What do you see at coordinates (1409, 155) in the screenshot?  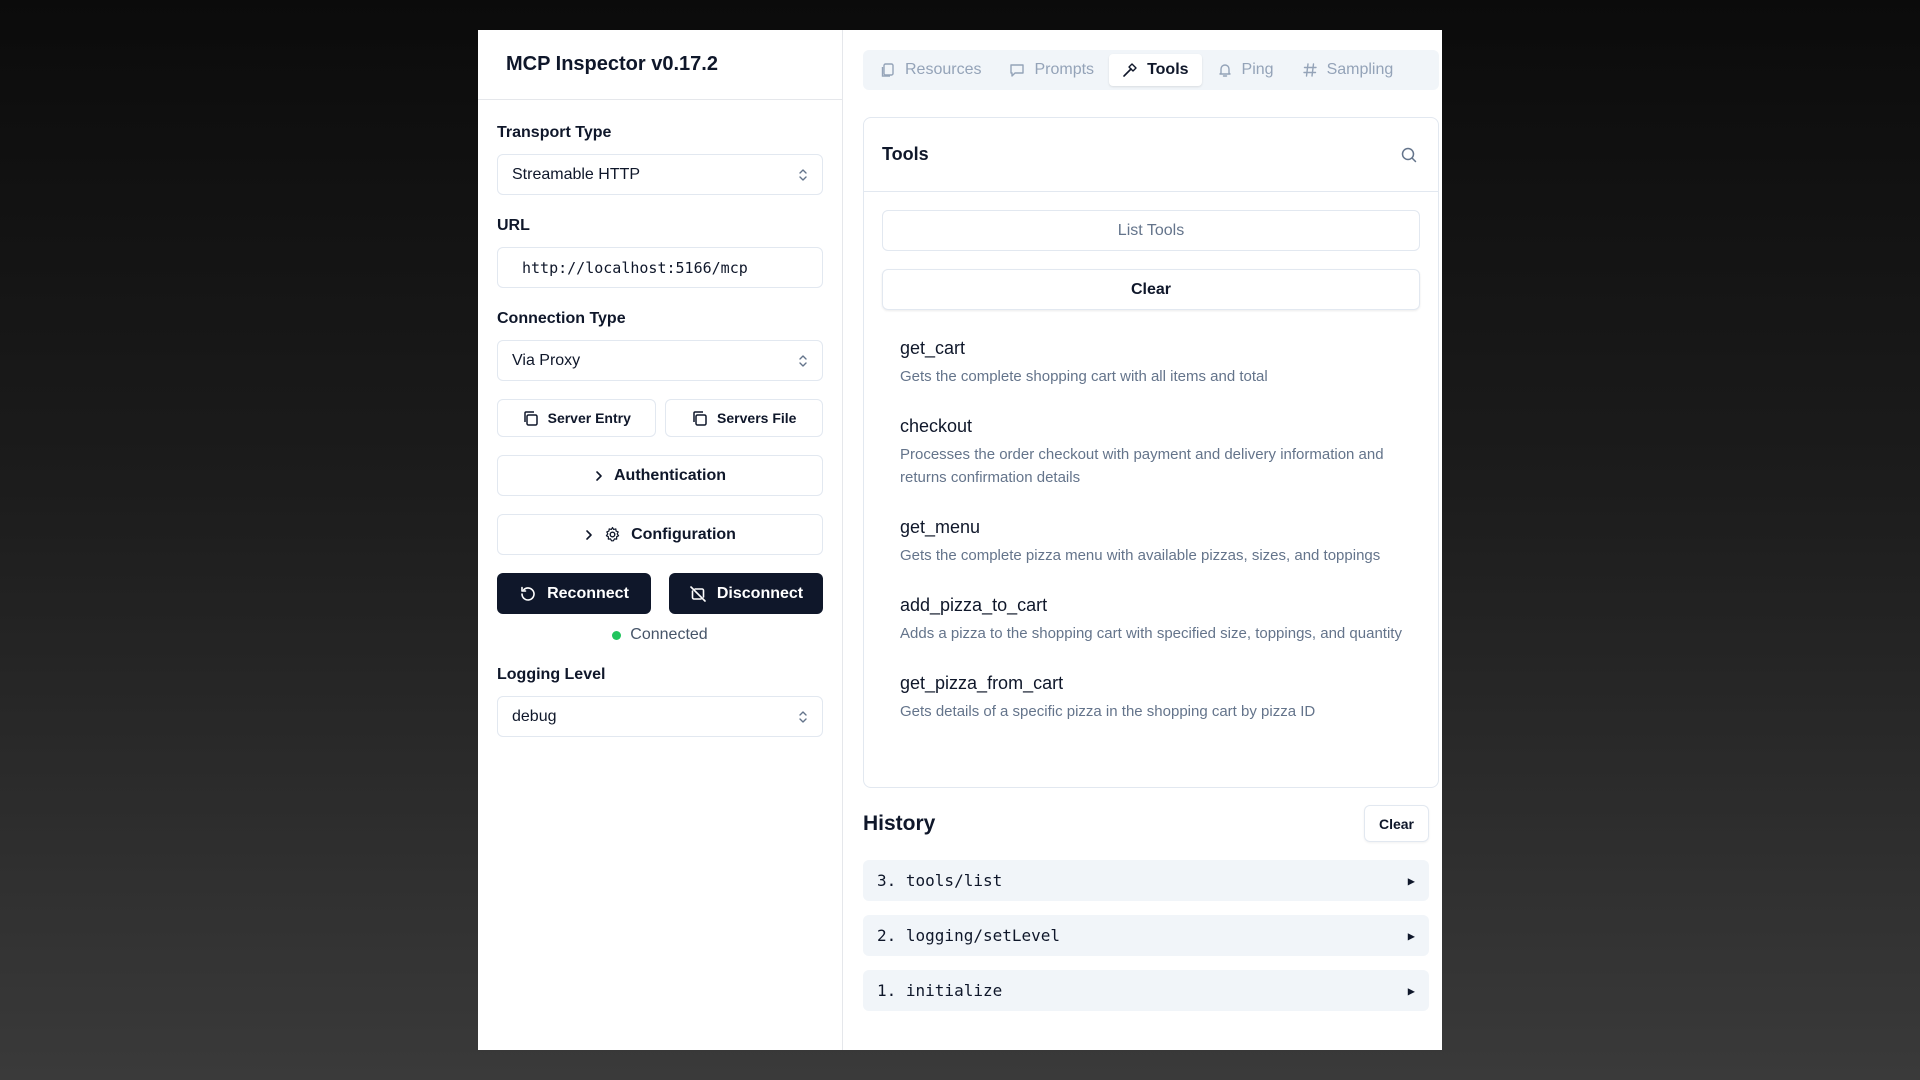 I see `search-icon` at bounding box center [1409, 155].